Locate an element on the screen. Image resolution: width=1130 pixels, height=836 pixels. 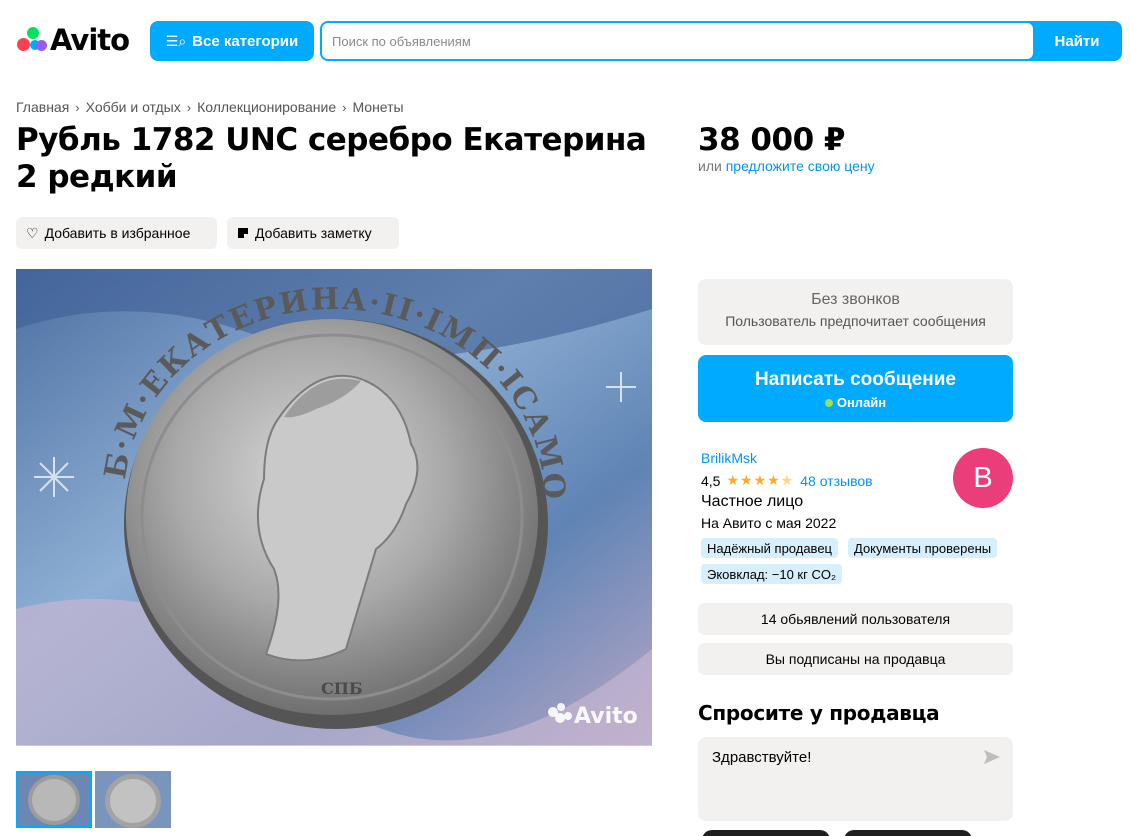
add-to-favorites-label: Добавить в избранное is located at coordinates (117, 233).